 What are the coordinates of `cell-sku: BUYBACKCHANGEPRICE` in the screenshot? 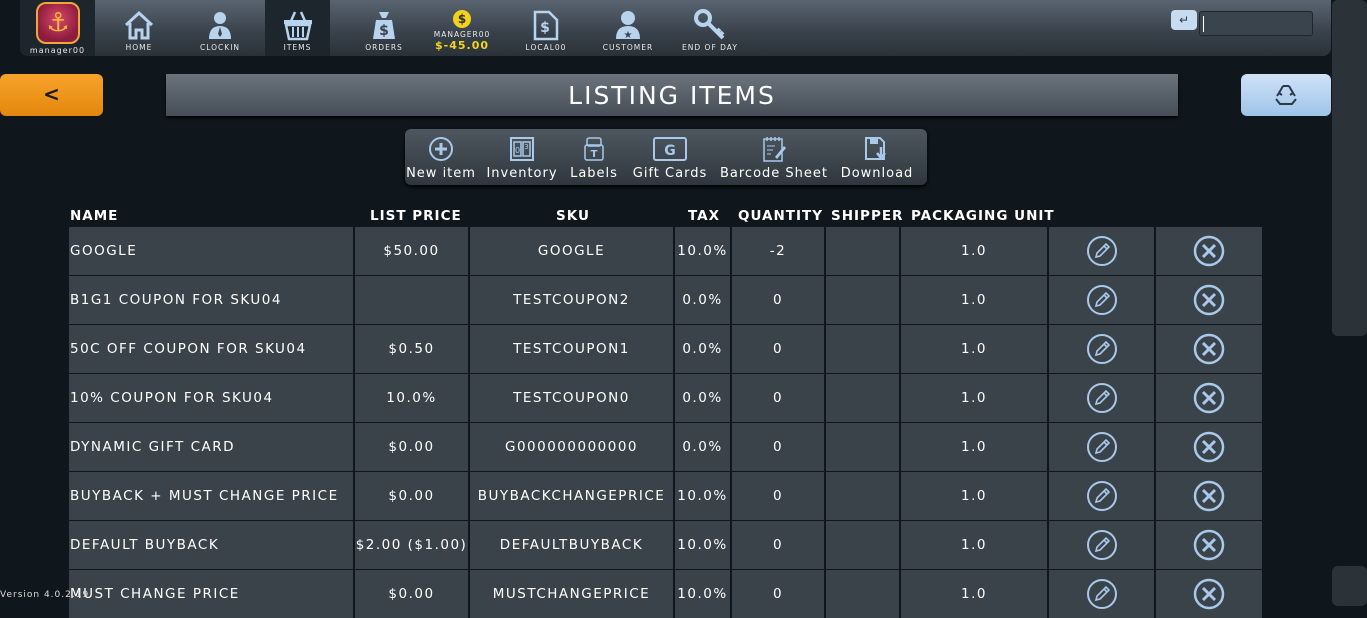 It's located at (571, 496).